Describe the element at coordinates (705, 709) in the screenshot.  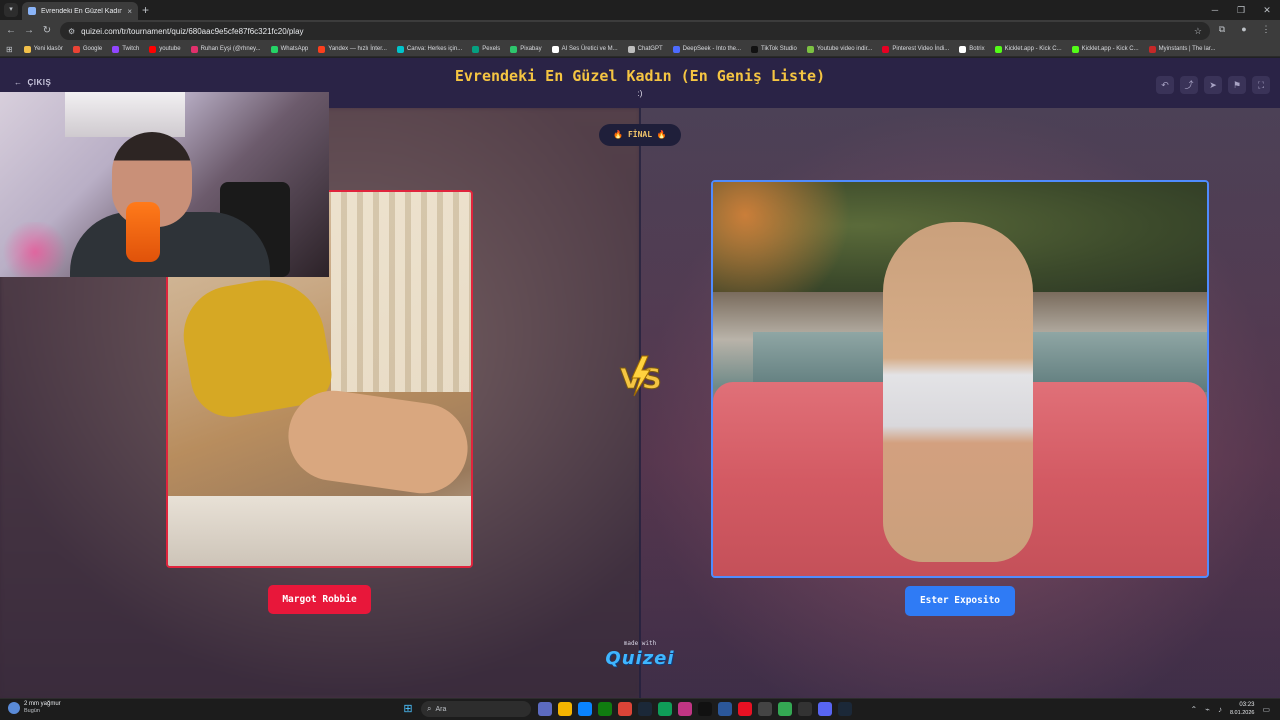
I see `tiktok-icon` at that location.